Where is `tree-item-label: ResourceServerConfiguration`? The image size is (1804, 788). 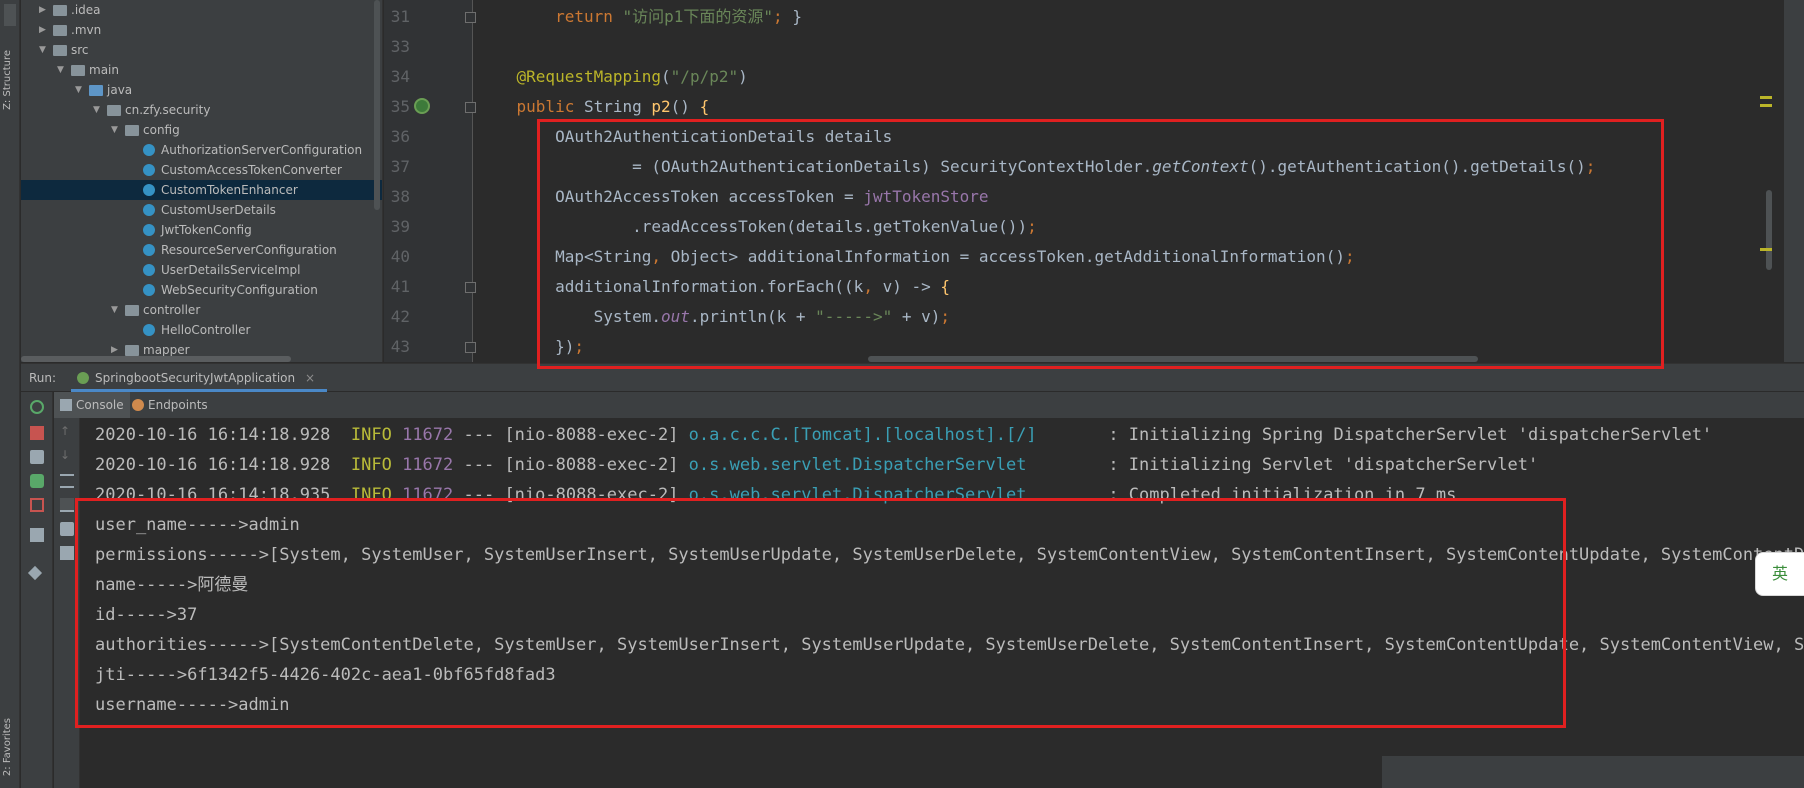
tree-item-label: ResourceServerConfiguration is located at coordinates (249, 250).